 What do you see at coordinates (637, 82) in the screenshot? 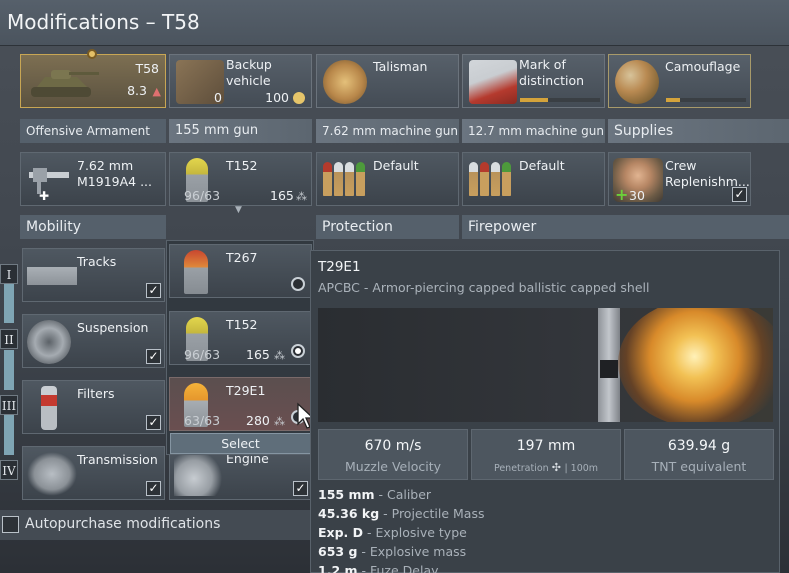
I see `camouflage-icon` at bounding box center [637, 82].